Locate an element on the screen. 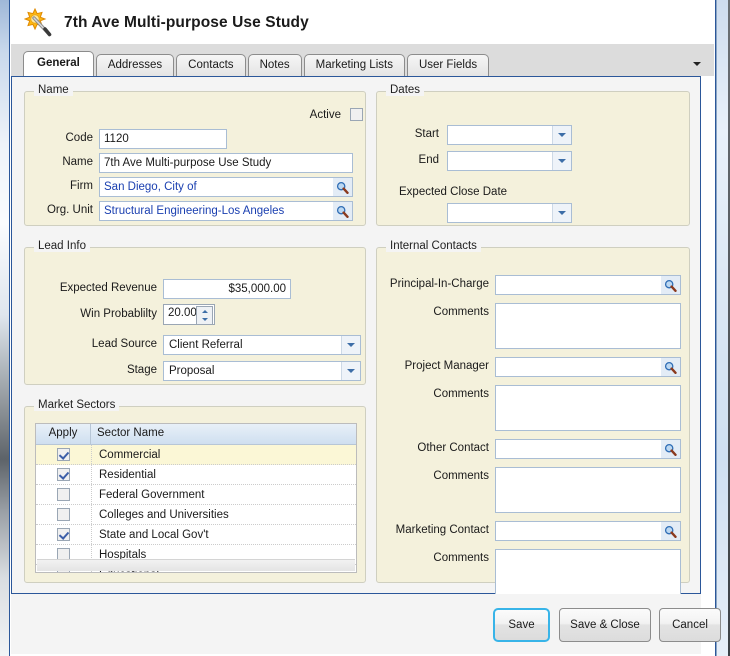  table-header-row: Apply Sector Name is located at coordinates (196, 434).